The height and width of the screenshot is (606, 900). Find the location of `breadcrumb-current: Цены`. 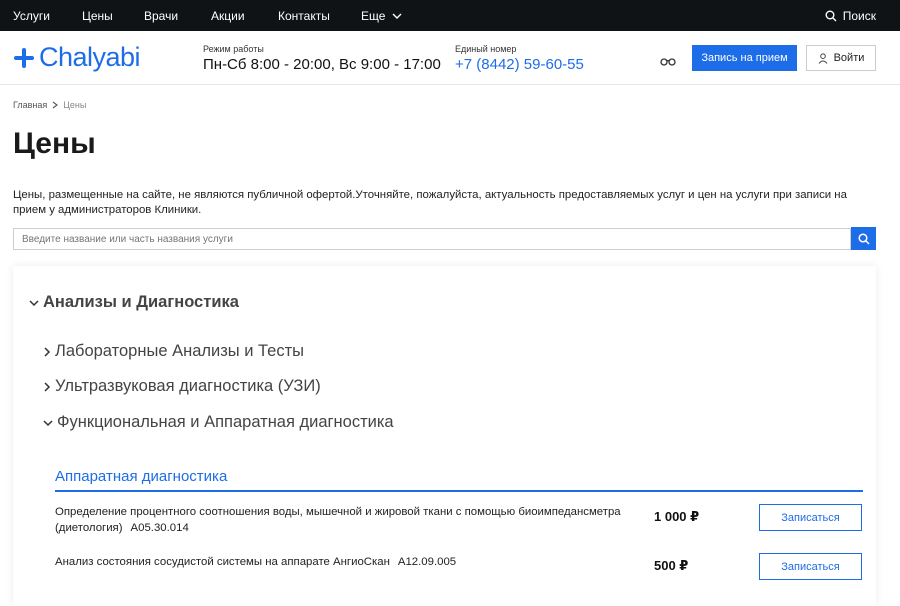

breadcrumb-current: Цены is located at coordinates (75, 105).